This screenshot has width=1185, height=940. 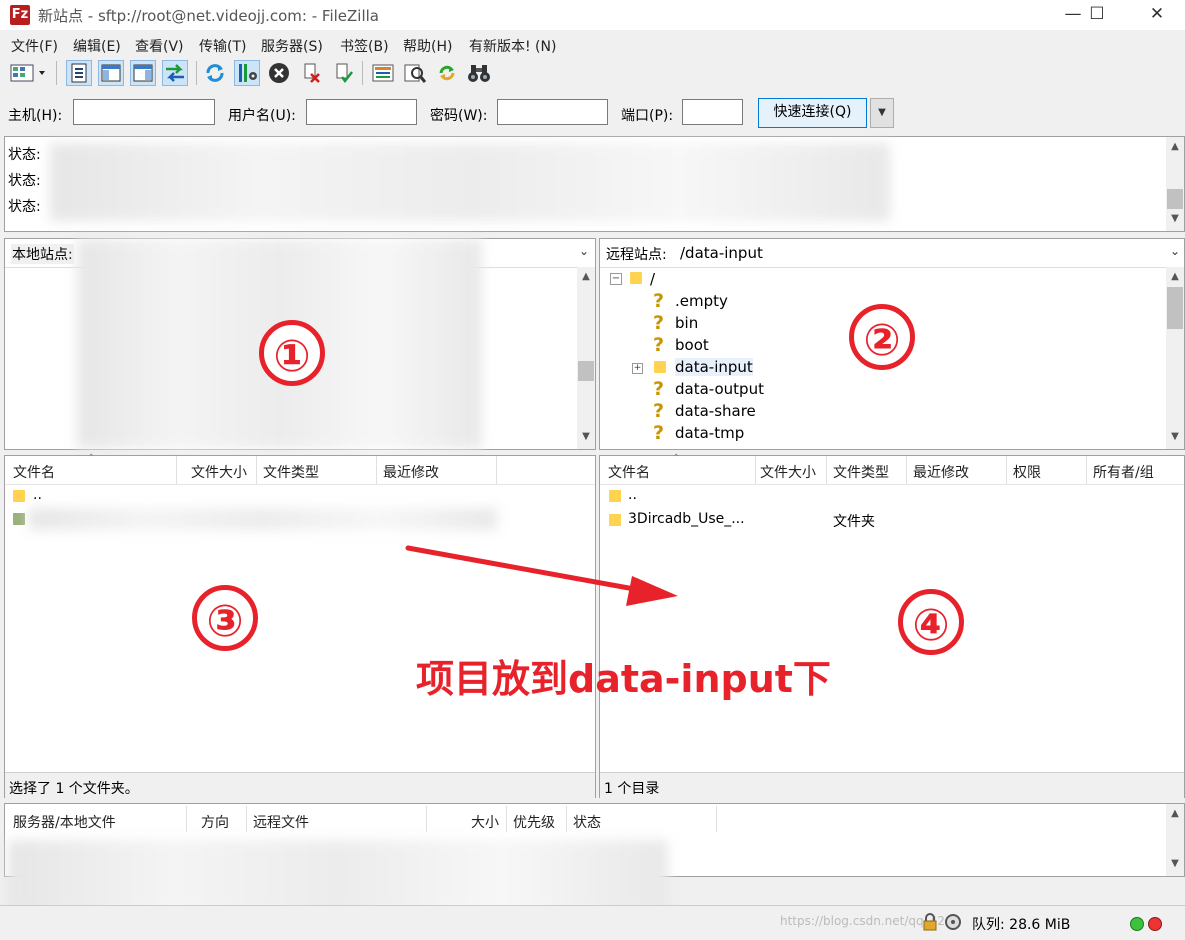 I want to click on collapse-icon: −, so click(x=616, y=279).